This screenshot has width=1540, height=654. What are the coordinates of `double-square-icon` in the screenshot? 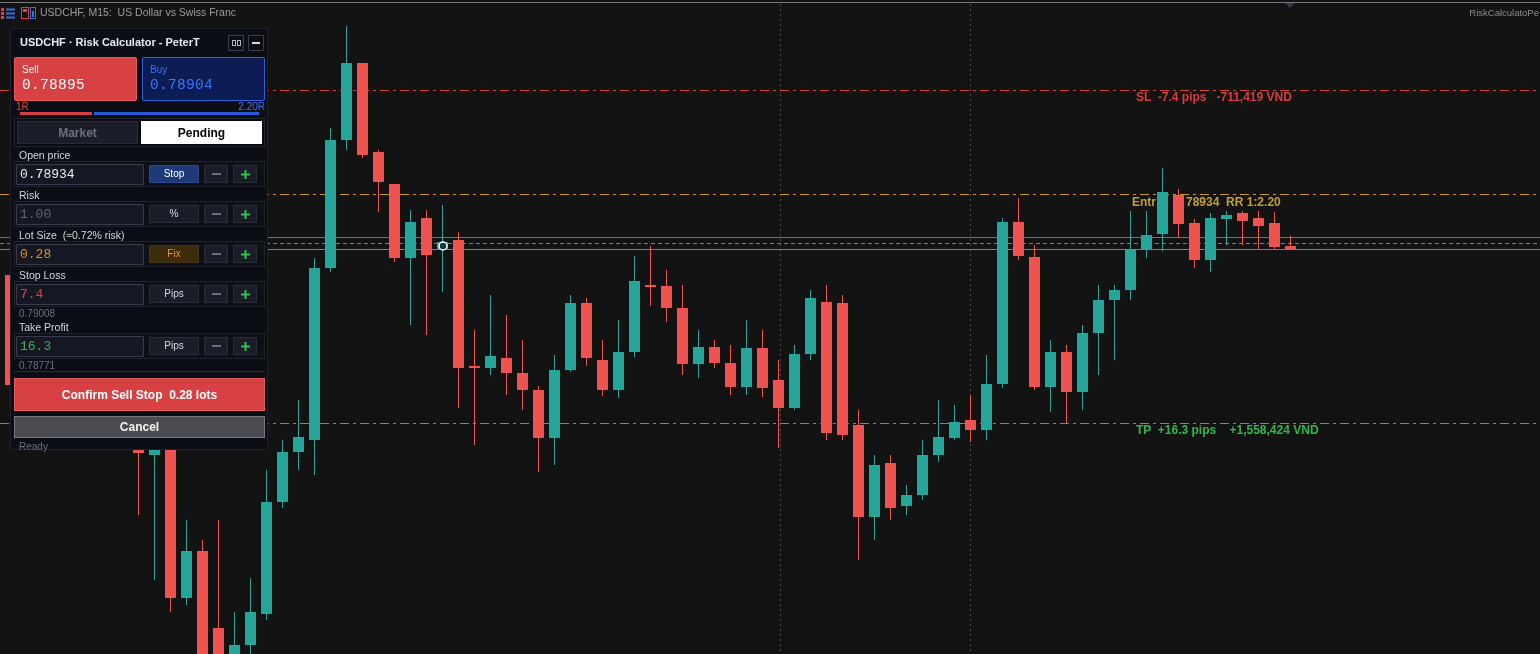 It's located at (236, 42).